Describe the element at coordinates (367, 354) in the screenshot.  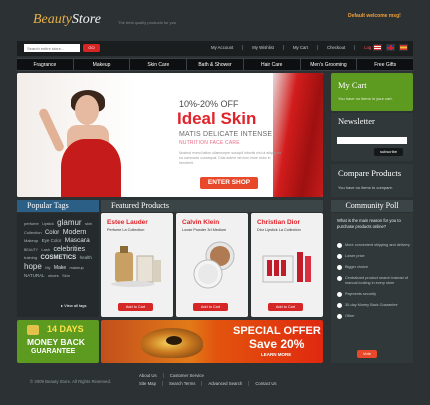
I see `vote-button: Vote` at that location.